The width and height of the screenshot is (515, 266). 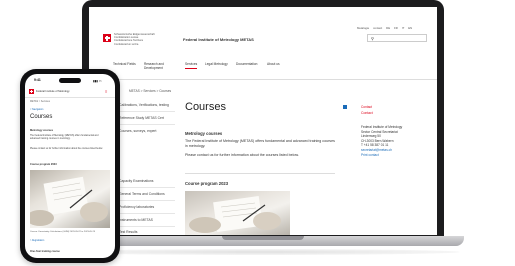 What do you see at coordinates (396, 28) in the screenshot?
I see `language-fr: FR` at bounding box center [396, 28].